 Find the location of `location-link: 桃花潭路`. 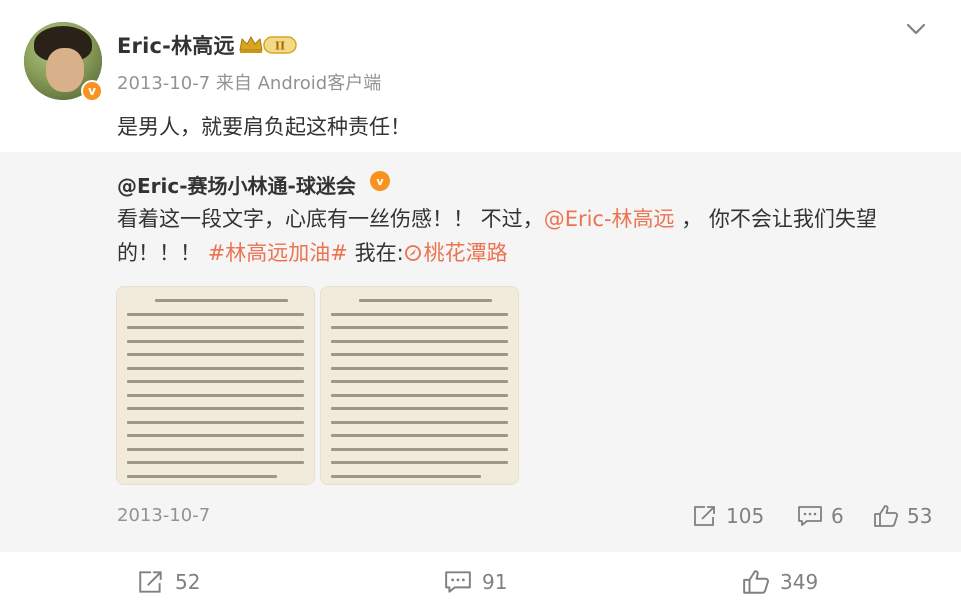

location-link: 桃花潭路 is located at coordinates (466, 253).